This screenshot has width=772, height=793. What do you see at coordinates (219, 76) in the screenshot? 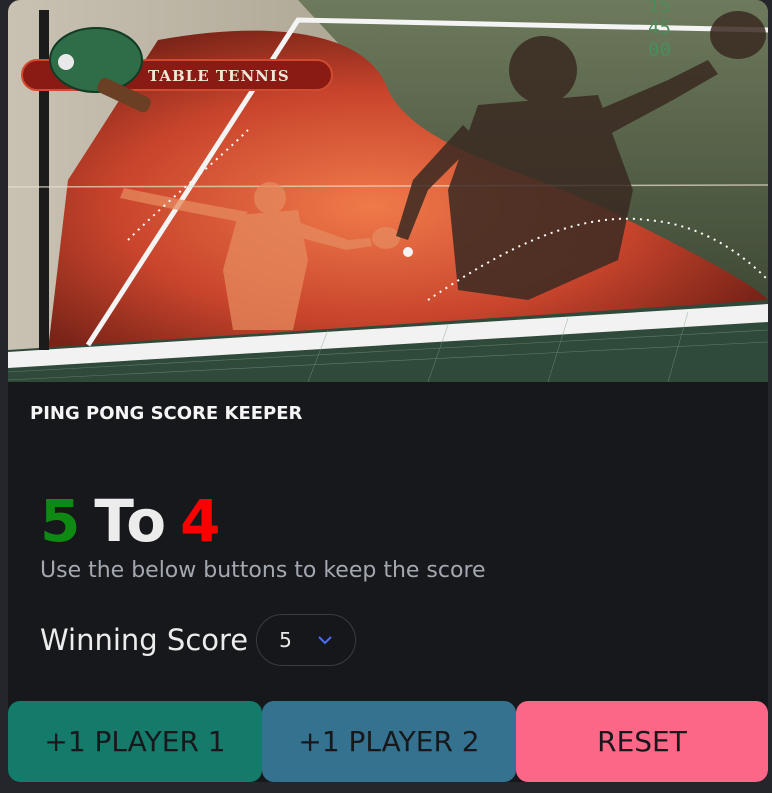
I see `banner-title: TABLE TENNIS` at bounding box center [219, 76].